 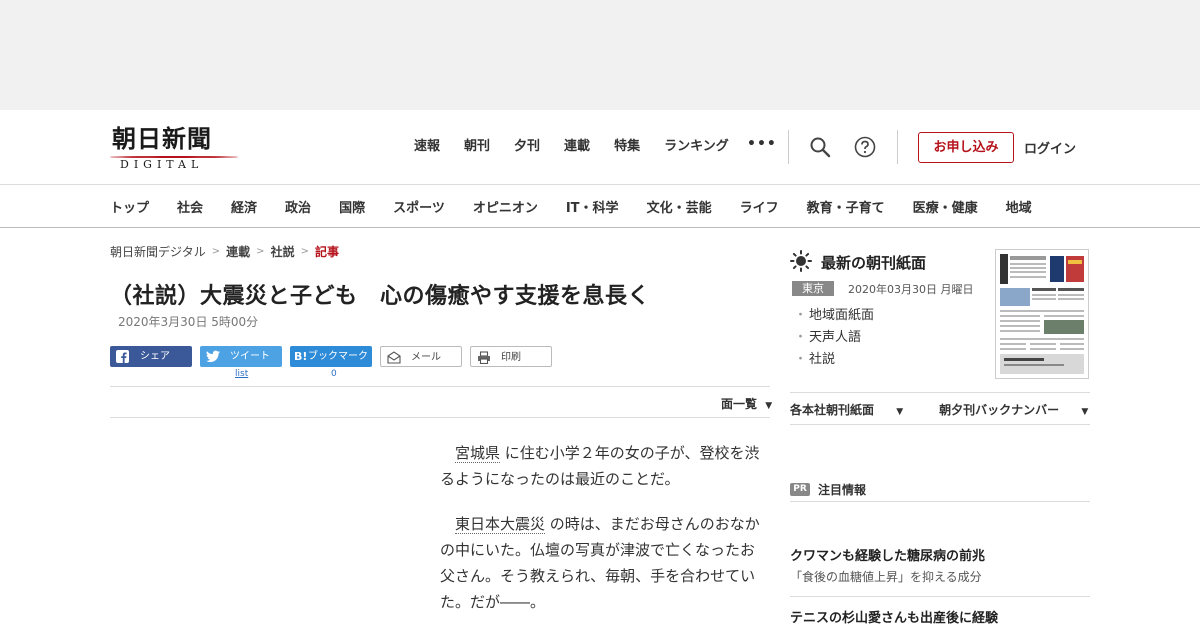 I want to click on top-nav: 速報 朝刊 夕刊 連載 特集 ランキング, so click(x=583, y=147).